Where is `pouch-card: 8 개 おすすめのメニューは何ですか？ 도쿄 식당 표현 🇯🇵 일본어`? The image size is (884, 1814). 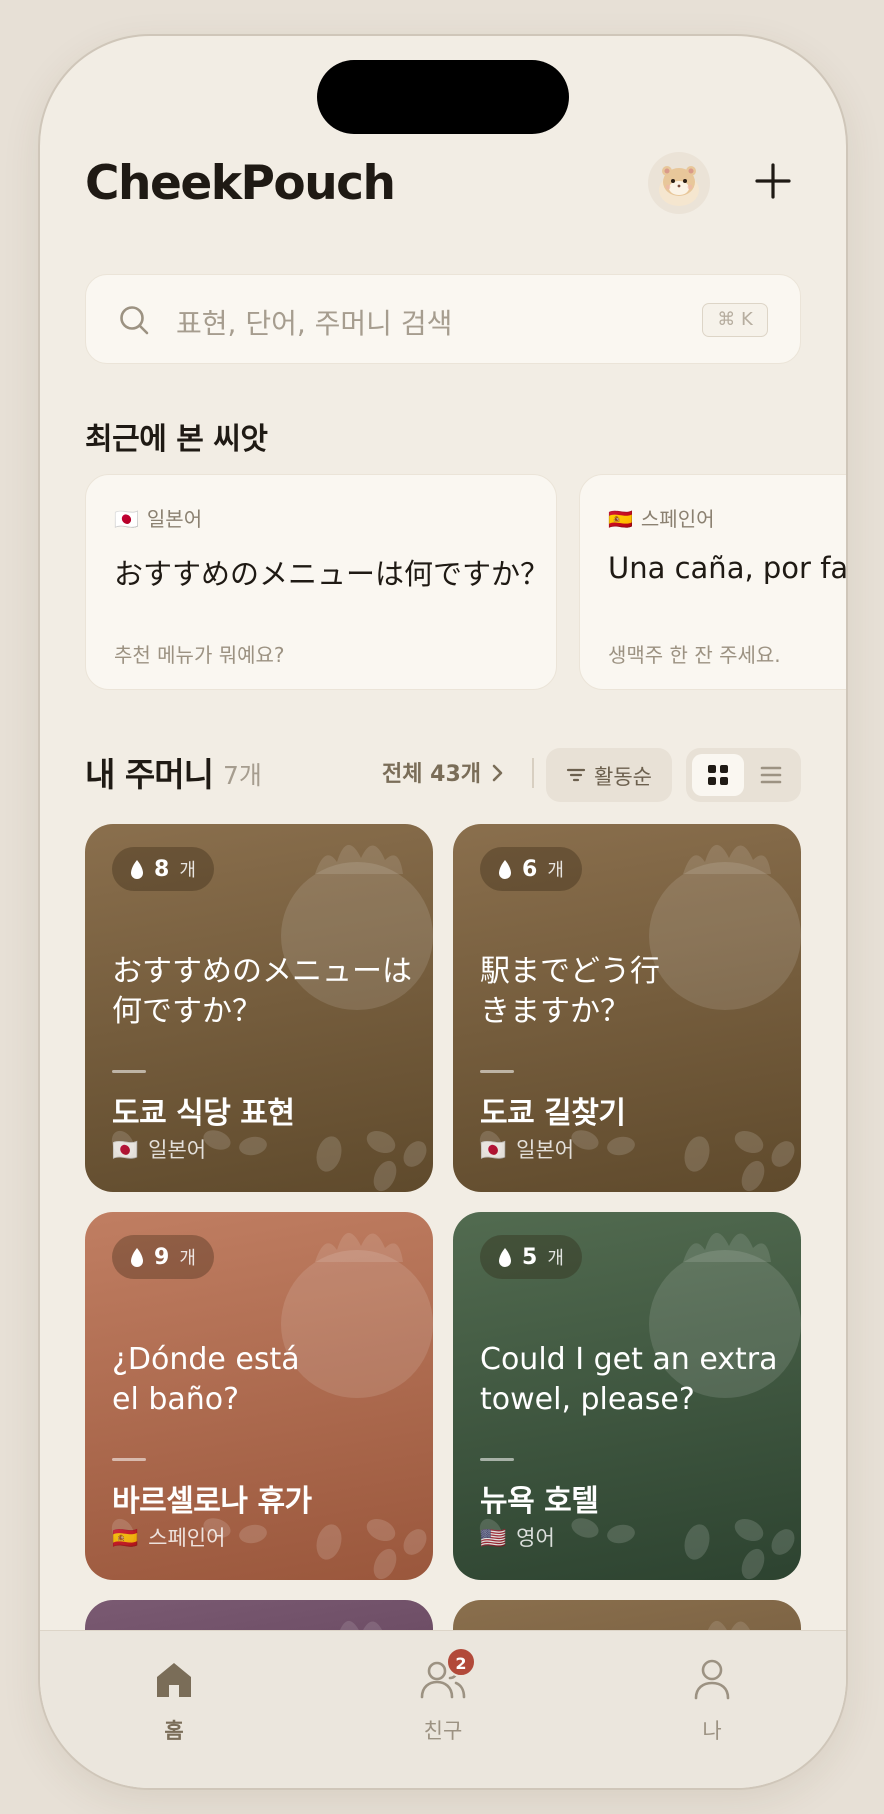
pouch-card: 8 개 おすすめのメニューは何ですか？ 도쿄 식당 표현 🇯🇵 일본어 is located at coordinates (259, 1008).